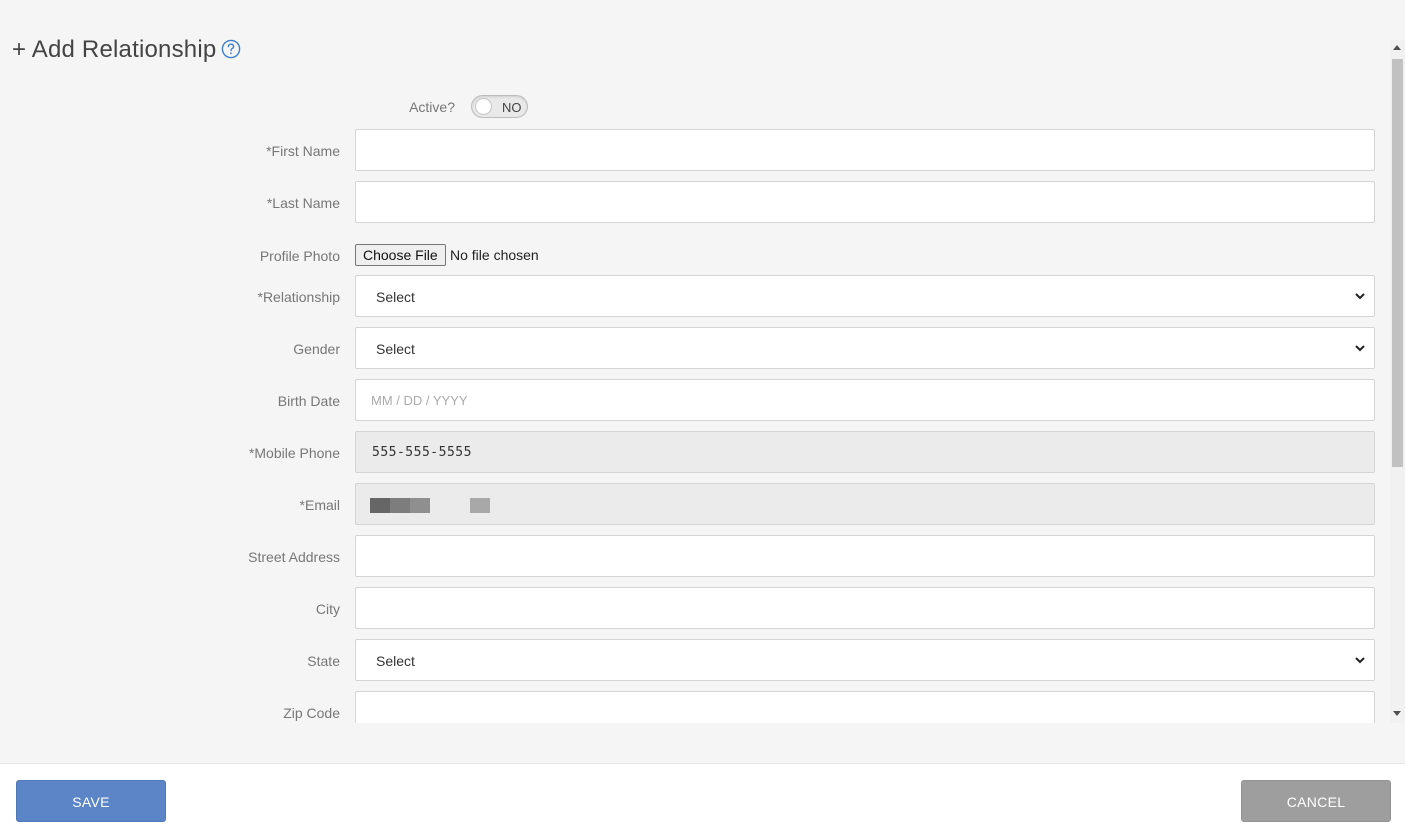 The width and height of the screenshot is (1405, 833). Describe the element at coordinates (316, 349) in the screenshot. I see `gender-label: Gender` at that location.